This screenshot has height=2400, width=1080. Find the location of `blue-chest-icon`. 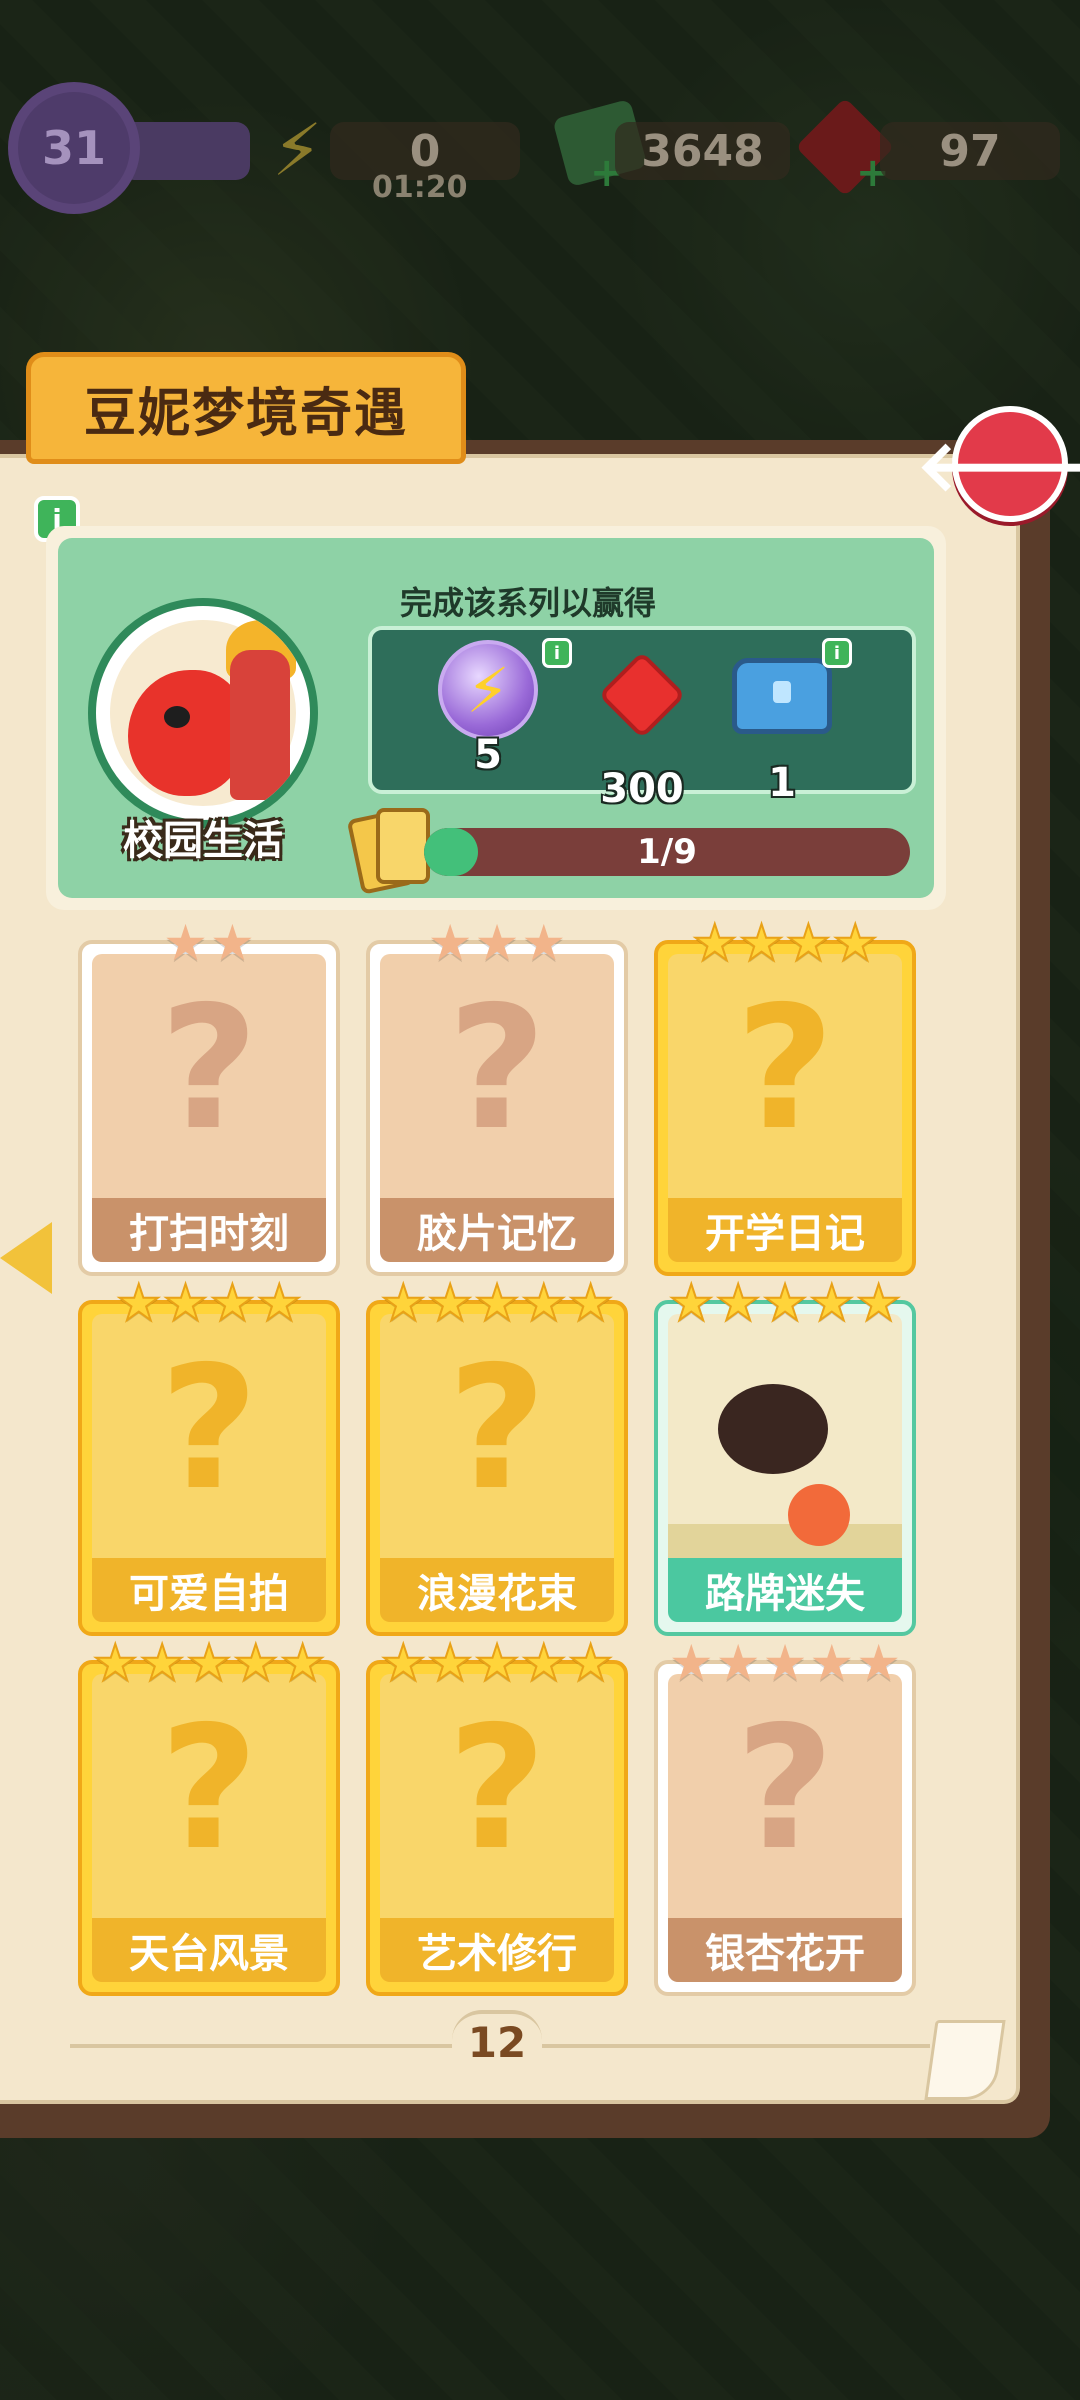

blue-chest-icon is located at coordinates (782, 713).